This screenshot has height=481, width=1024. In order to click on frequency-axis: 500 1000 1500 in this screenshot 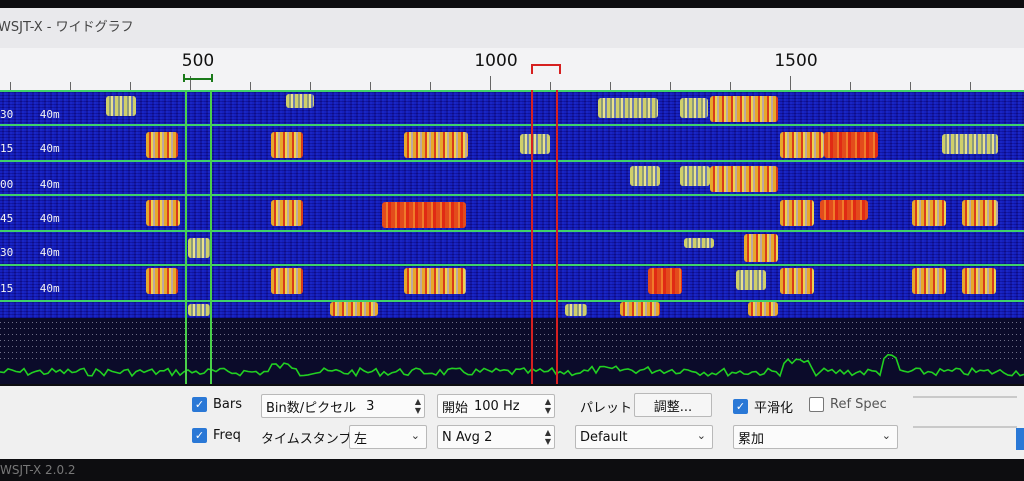, I will do `click(512, 69)`.